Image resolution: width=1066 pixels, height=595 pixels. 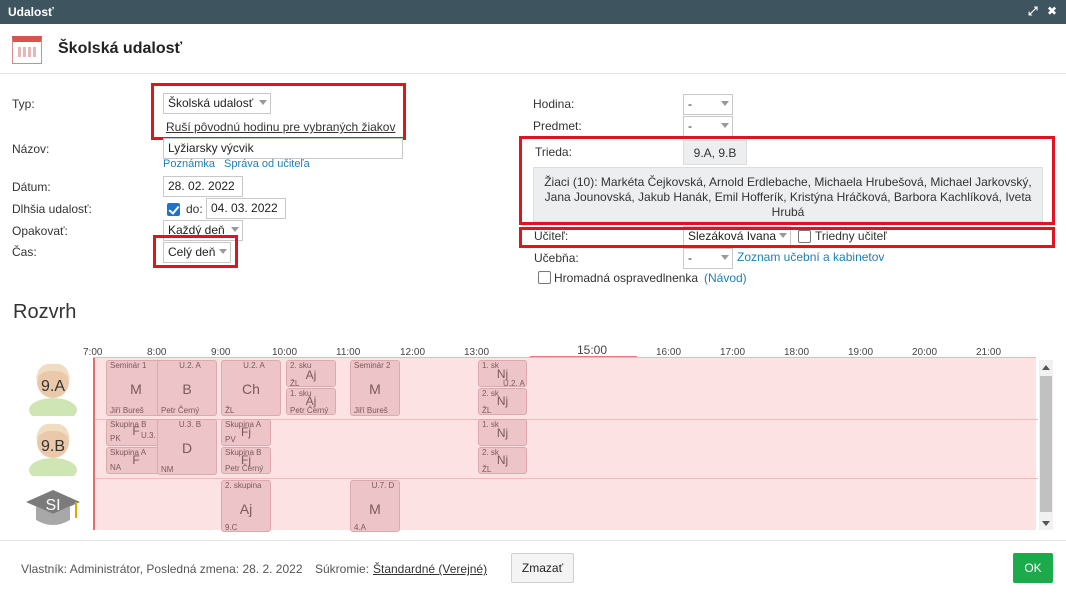 I want to click on row-separator, so click(x=566, y=478).